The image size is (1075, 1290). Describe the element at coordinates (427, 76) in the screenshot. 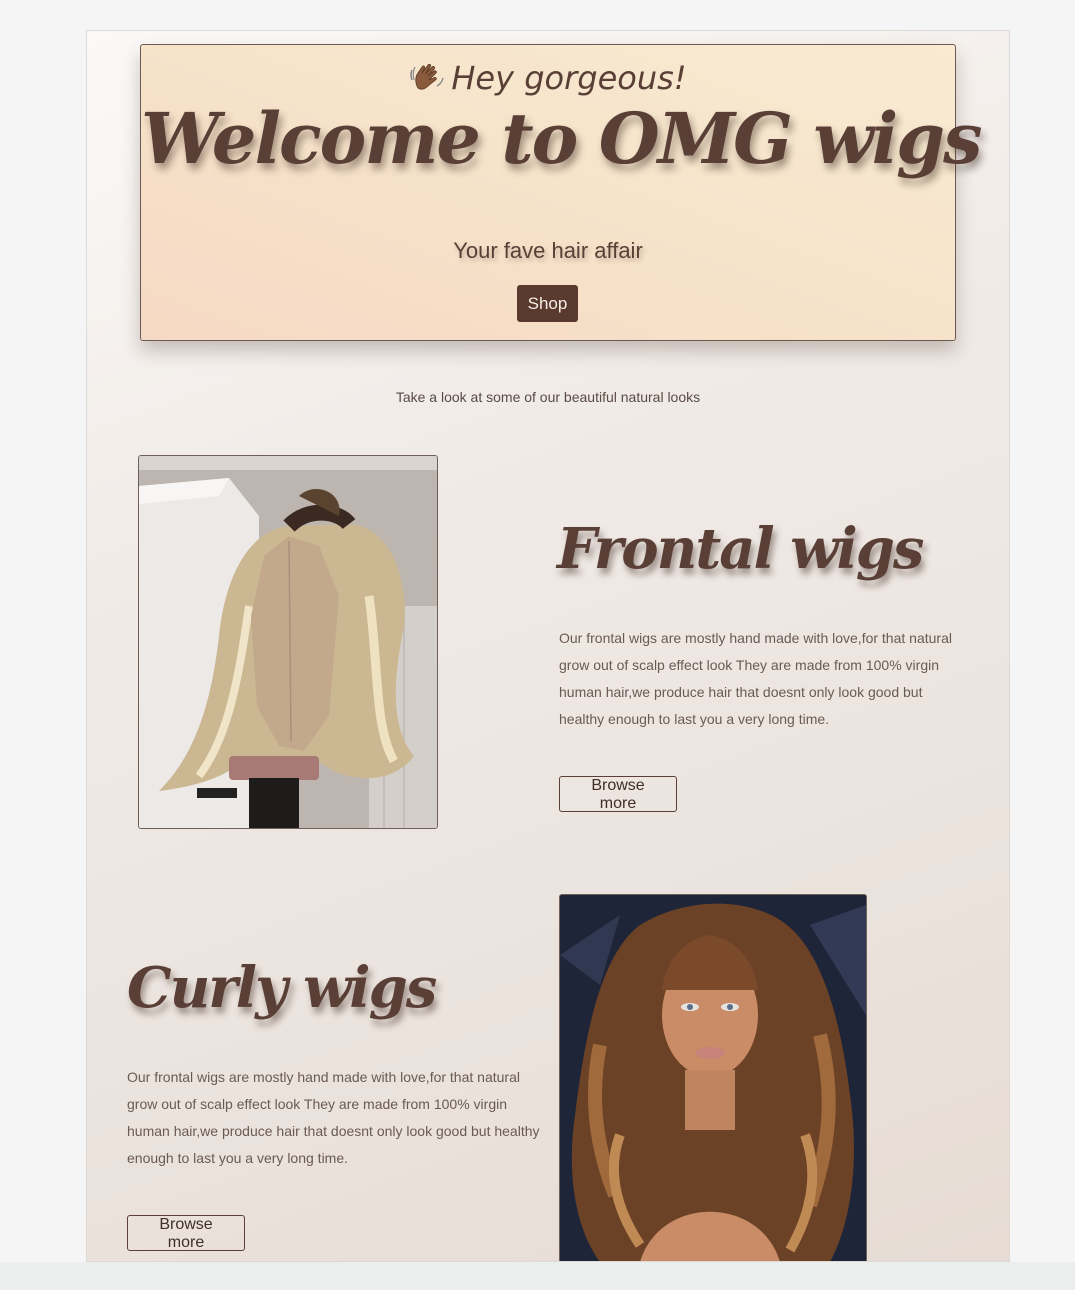

I see `waving-hand-icon` at that location.